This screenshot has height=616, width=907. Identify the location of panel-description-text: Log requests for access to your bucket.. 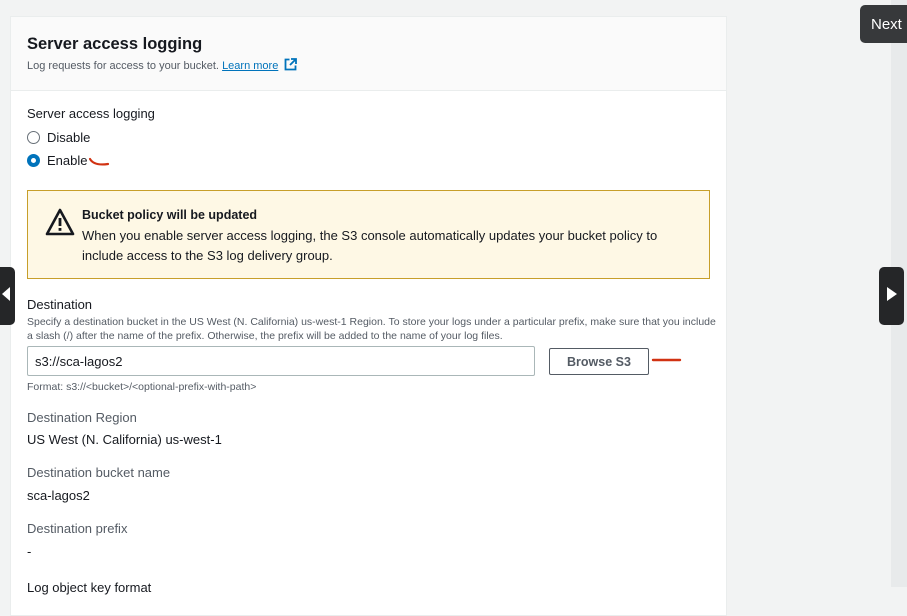
(123, 66).